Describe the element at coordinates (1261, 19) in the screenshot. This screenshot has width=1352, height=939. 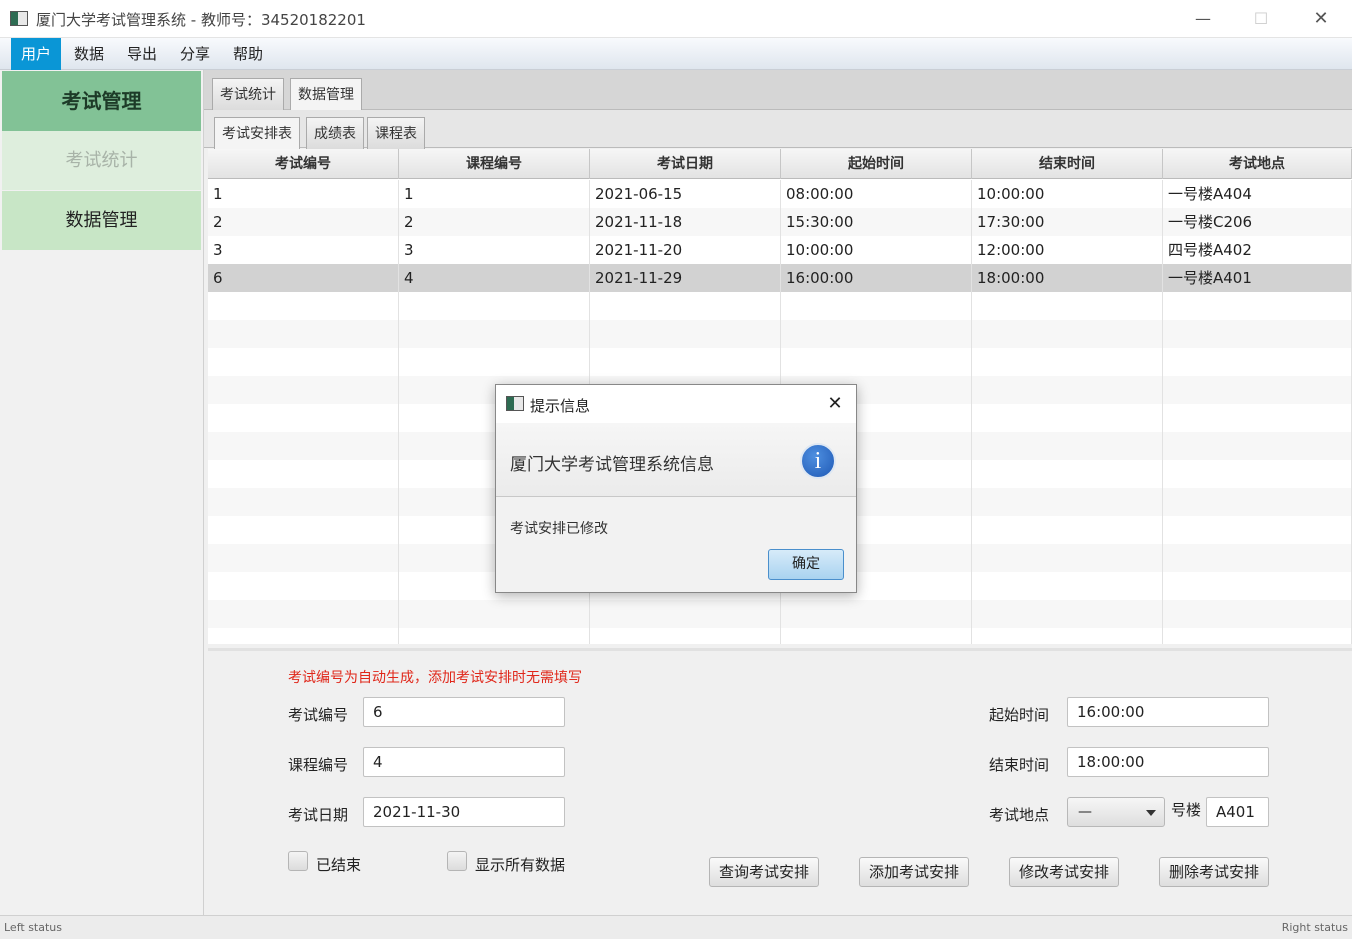
I see `maximize-icon: ☐` at that location.